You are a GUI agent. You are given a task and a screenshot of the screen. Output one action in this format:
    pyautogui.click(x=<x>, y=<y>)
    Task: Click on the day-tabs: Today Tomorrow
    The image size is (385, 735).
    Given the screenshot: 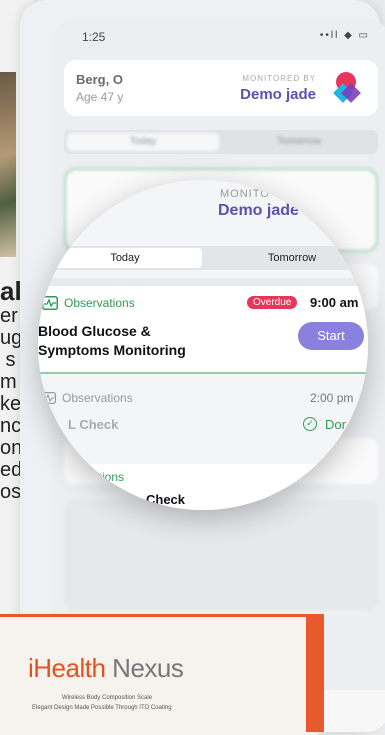 What is the action you would take?
    pyautogui.click(x=221, y=142)
    